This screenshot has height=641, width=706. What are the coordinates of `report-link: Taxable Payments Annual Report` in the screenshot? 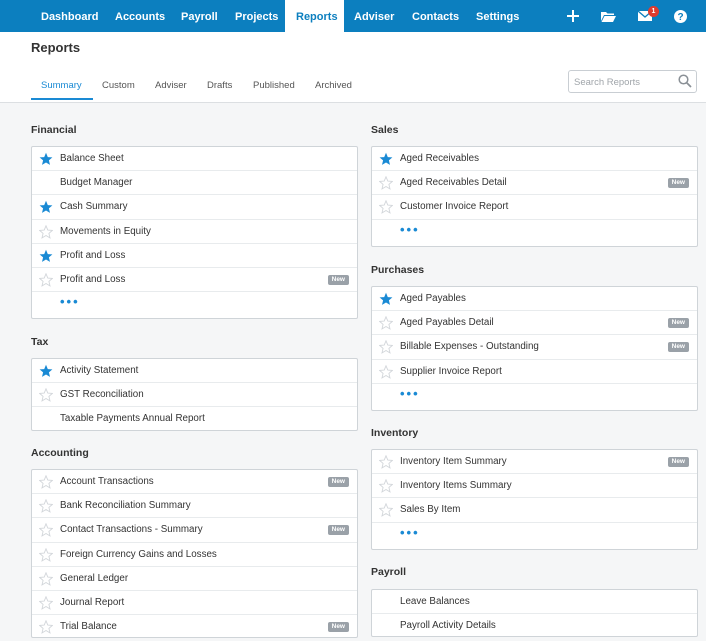 It's located at (132, 418).